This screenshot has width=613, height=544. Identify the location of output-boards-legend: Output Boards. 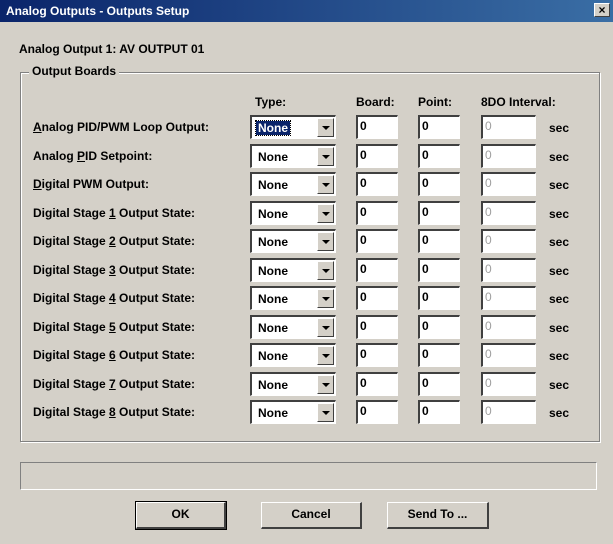
(74, 71).